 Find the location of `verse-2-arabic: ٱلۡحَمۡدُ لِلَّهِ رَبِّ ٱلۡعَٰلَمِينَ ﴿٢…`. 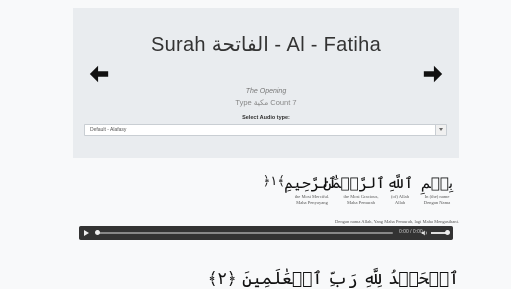

verse-2-arabic: ٱلۡحَمۡدُ لِلَّهِ رَبِّ ٱلۡعَٰلَمِينَ ﴿٢… is located at coordinates (333, 279).